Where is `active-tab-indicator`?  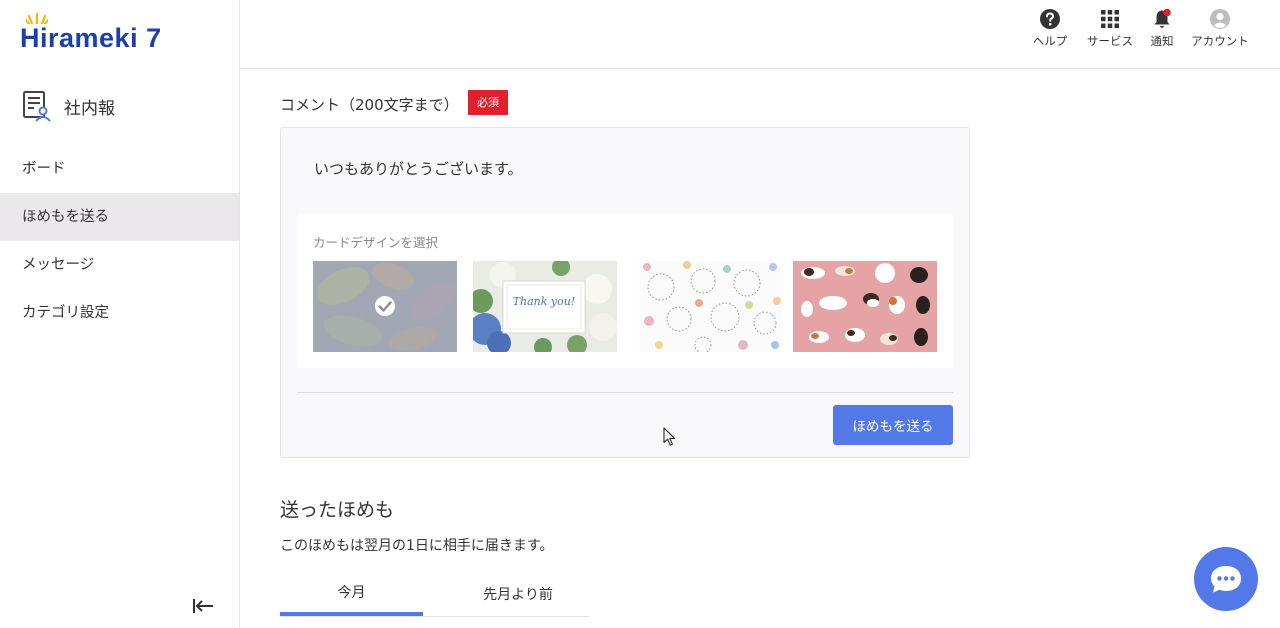
active-tab-indicator is located at coordinates (351, 614).